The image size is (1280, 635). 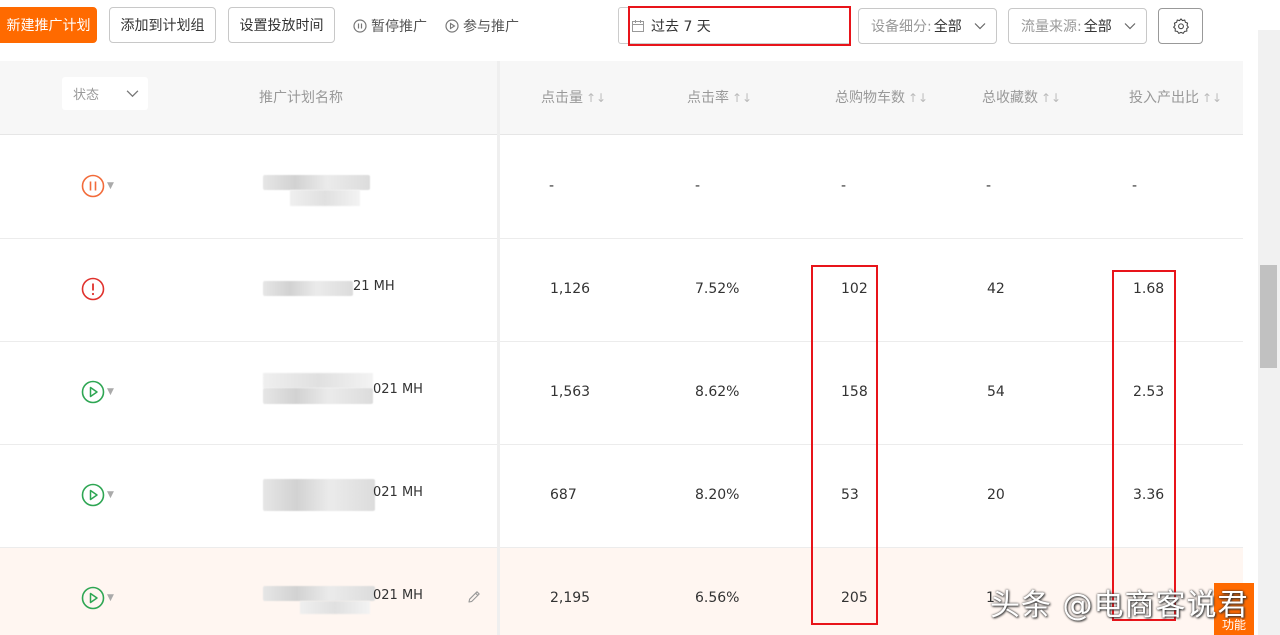 What do you see at coordinates (86, 95) in the screenshot?
I see `status-filter-label: 状态` at bounding box center [86, 95].